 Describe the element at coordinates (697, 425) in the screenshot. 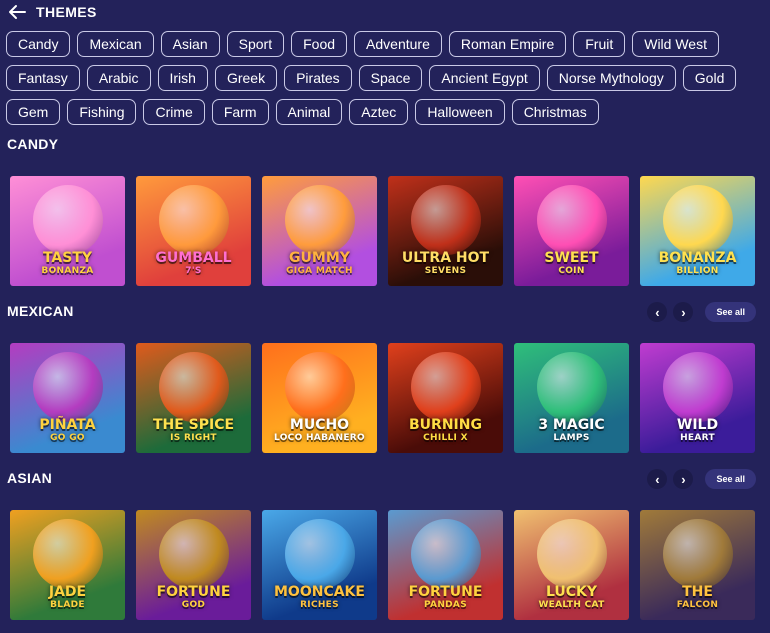

I see `game-name: WILD` at that location.